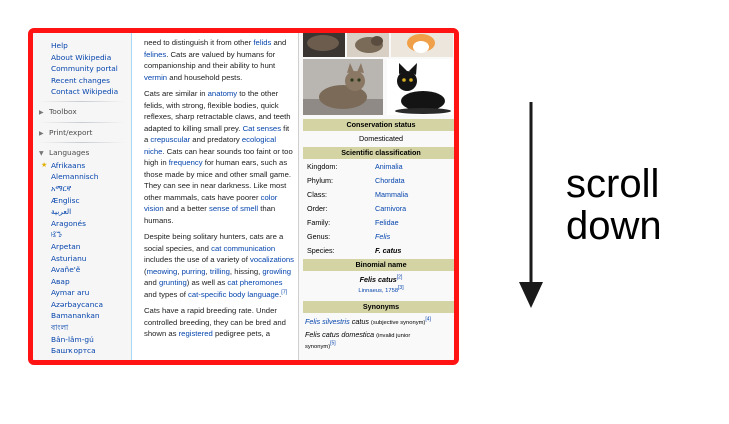 This screenshot has height=424, width=729. I want to click on sidebar-item-recent-changes: Recent changes, so click(82, 81).